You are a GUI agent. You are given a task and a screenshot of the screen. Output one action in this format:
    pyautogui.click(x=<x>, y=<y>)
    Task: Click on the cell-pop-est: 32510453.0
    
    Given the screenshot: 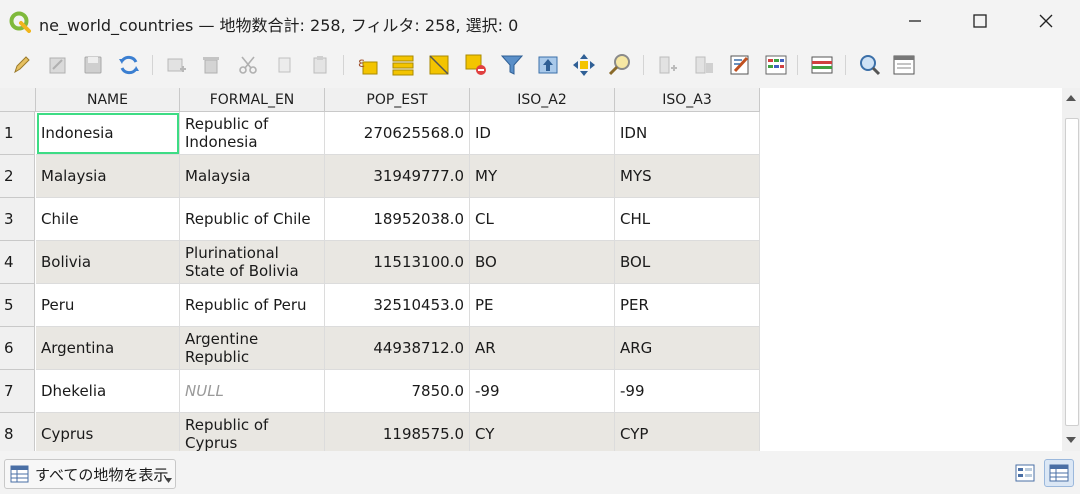 What is the action you would take?
    pyautogui.click(x=397, y=305)
    